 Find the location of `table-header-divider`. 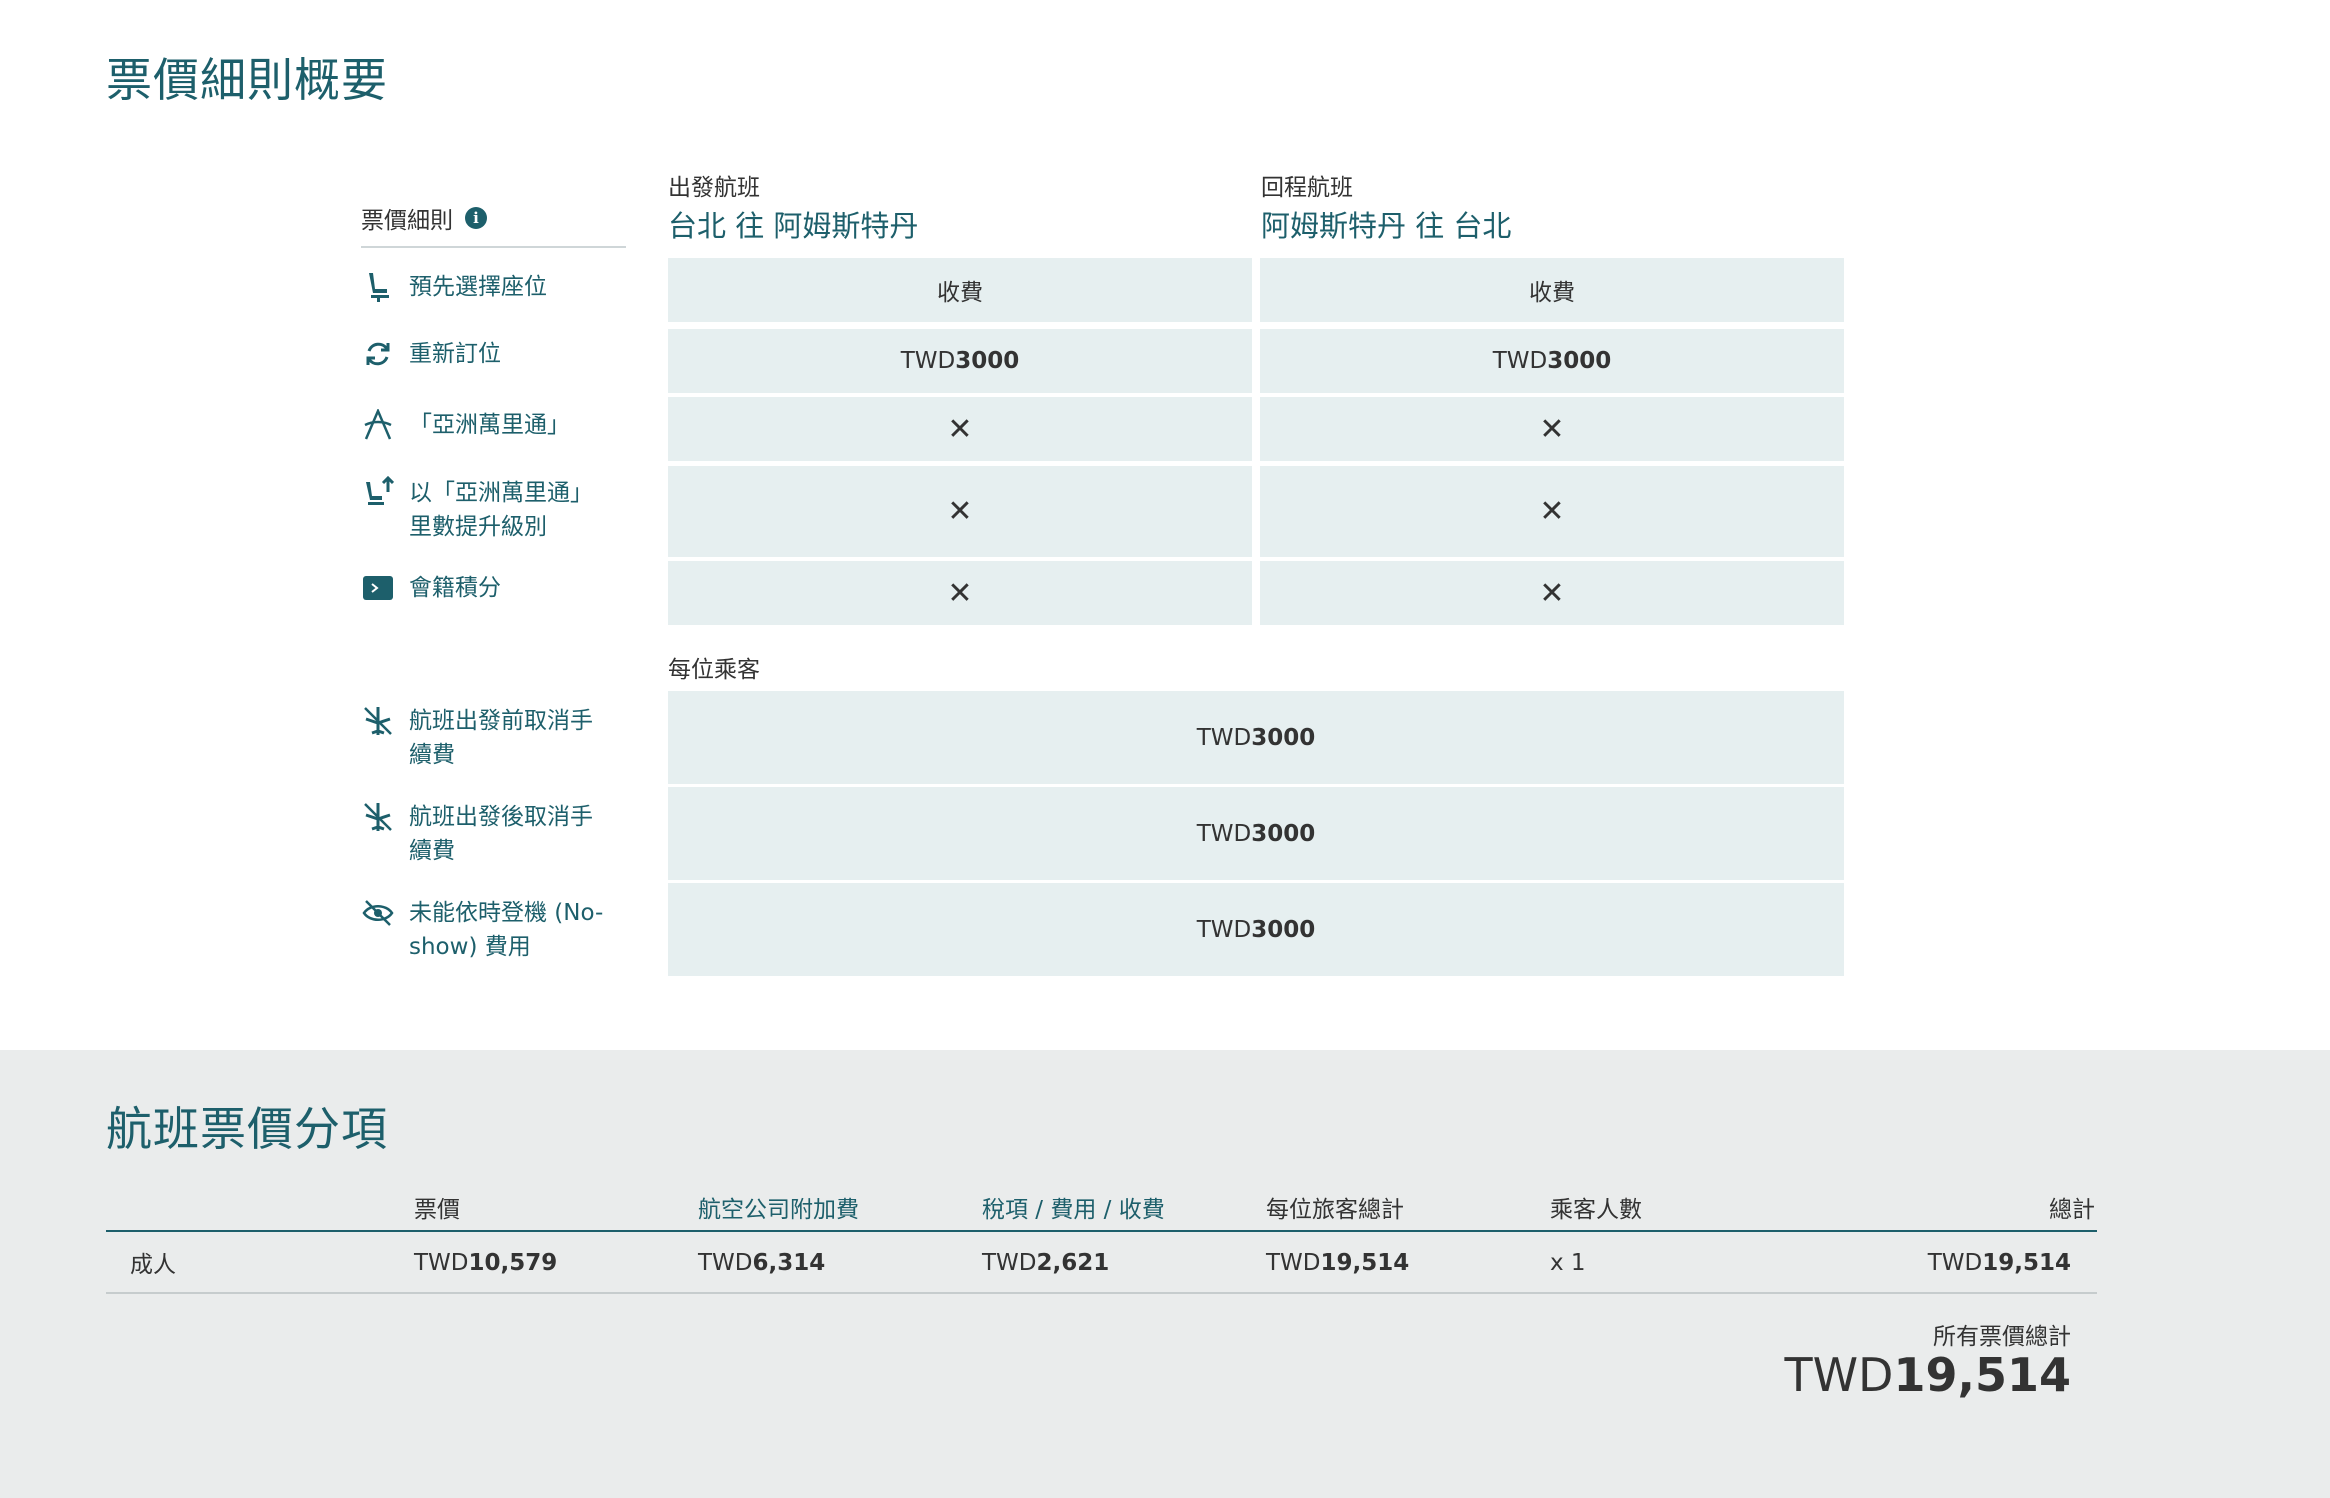

table-header-divider is located at coordinates (1101, 1231).